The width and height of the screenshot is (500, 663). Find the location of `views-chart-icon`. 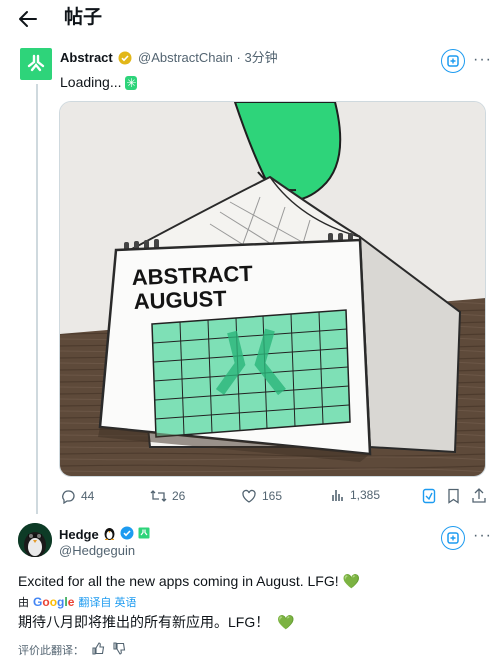

views-chart-icon is located at coordinates (337, 495).